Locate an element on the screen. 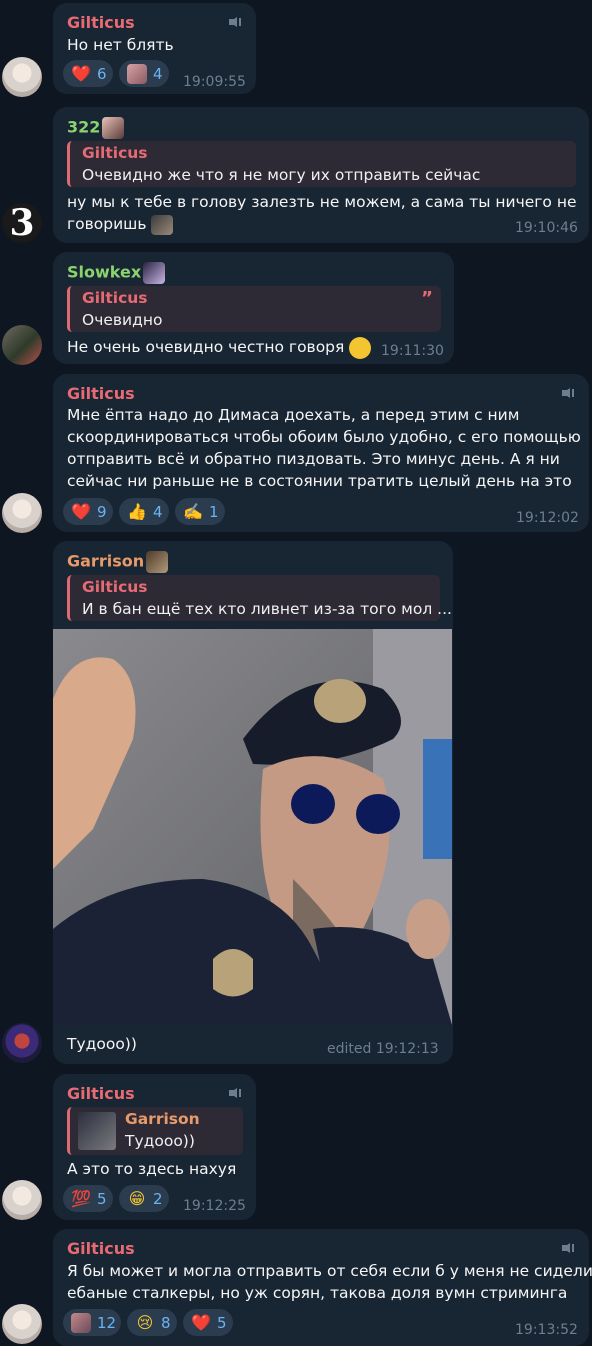 This screenshot has width=592, height=1346. crying-face-icon: 😢 is located at coordinates (145, 1322).